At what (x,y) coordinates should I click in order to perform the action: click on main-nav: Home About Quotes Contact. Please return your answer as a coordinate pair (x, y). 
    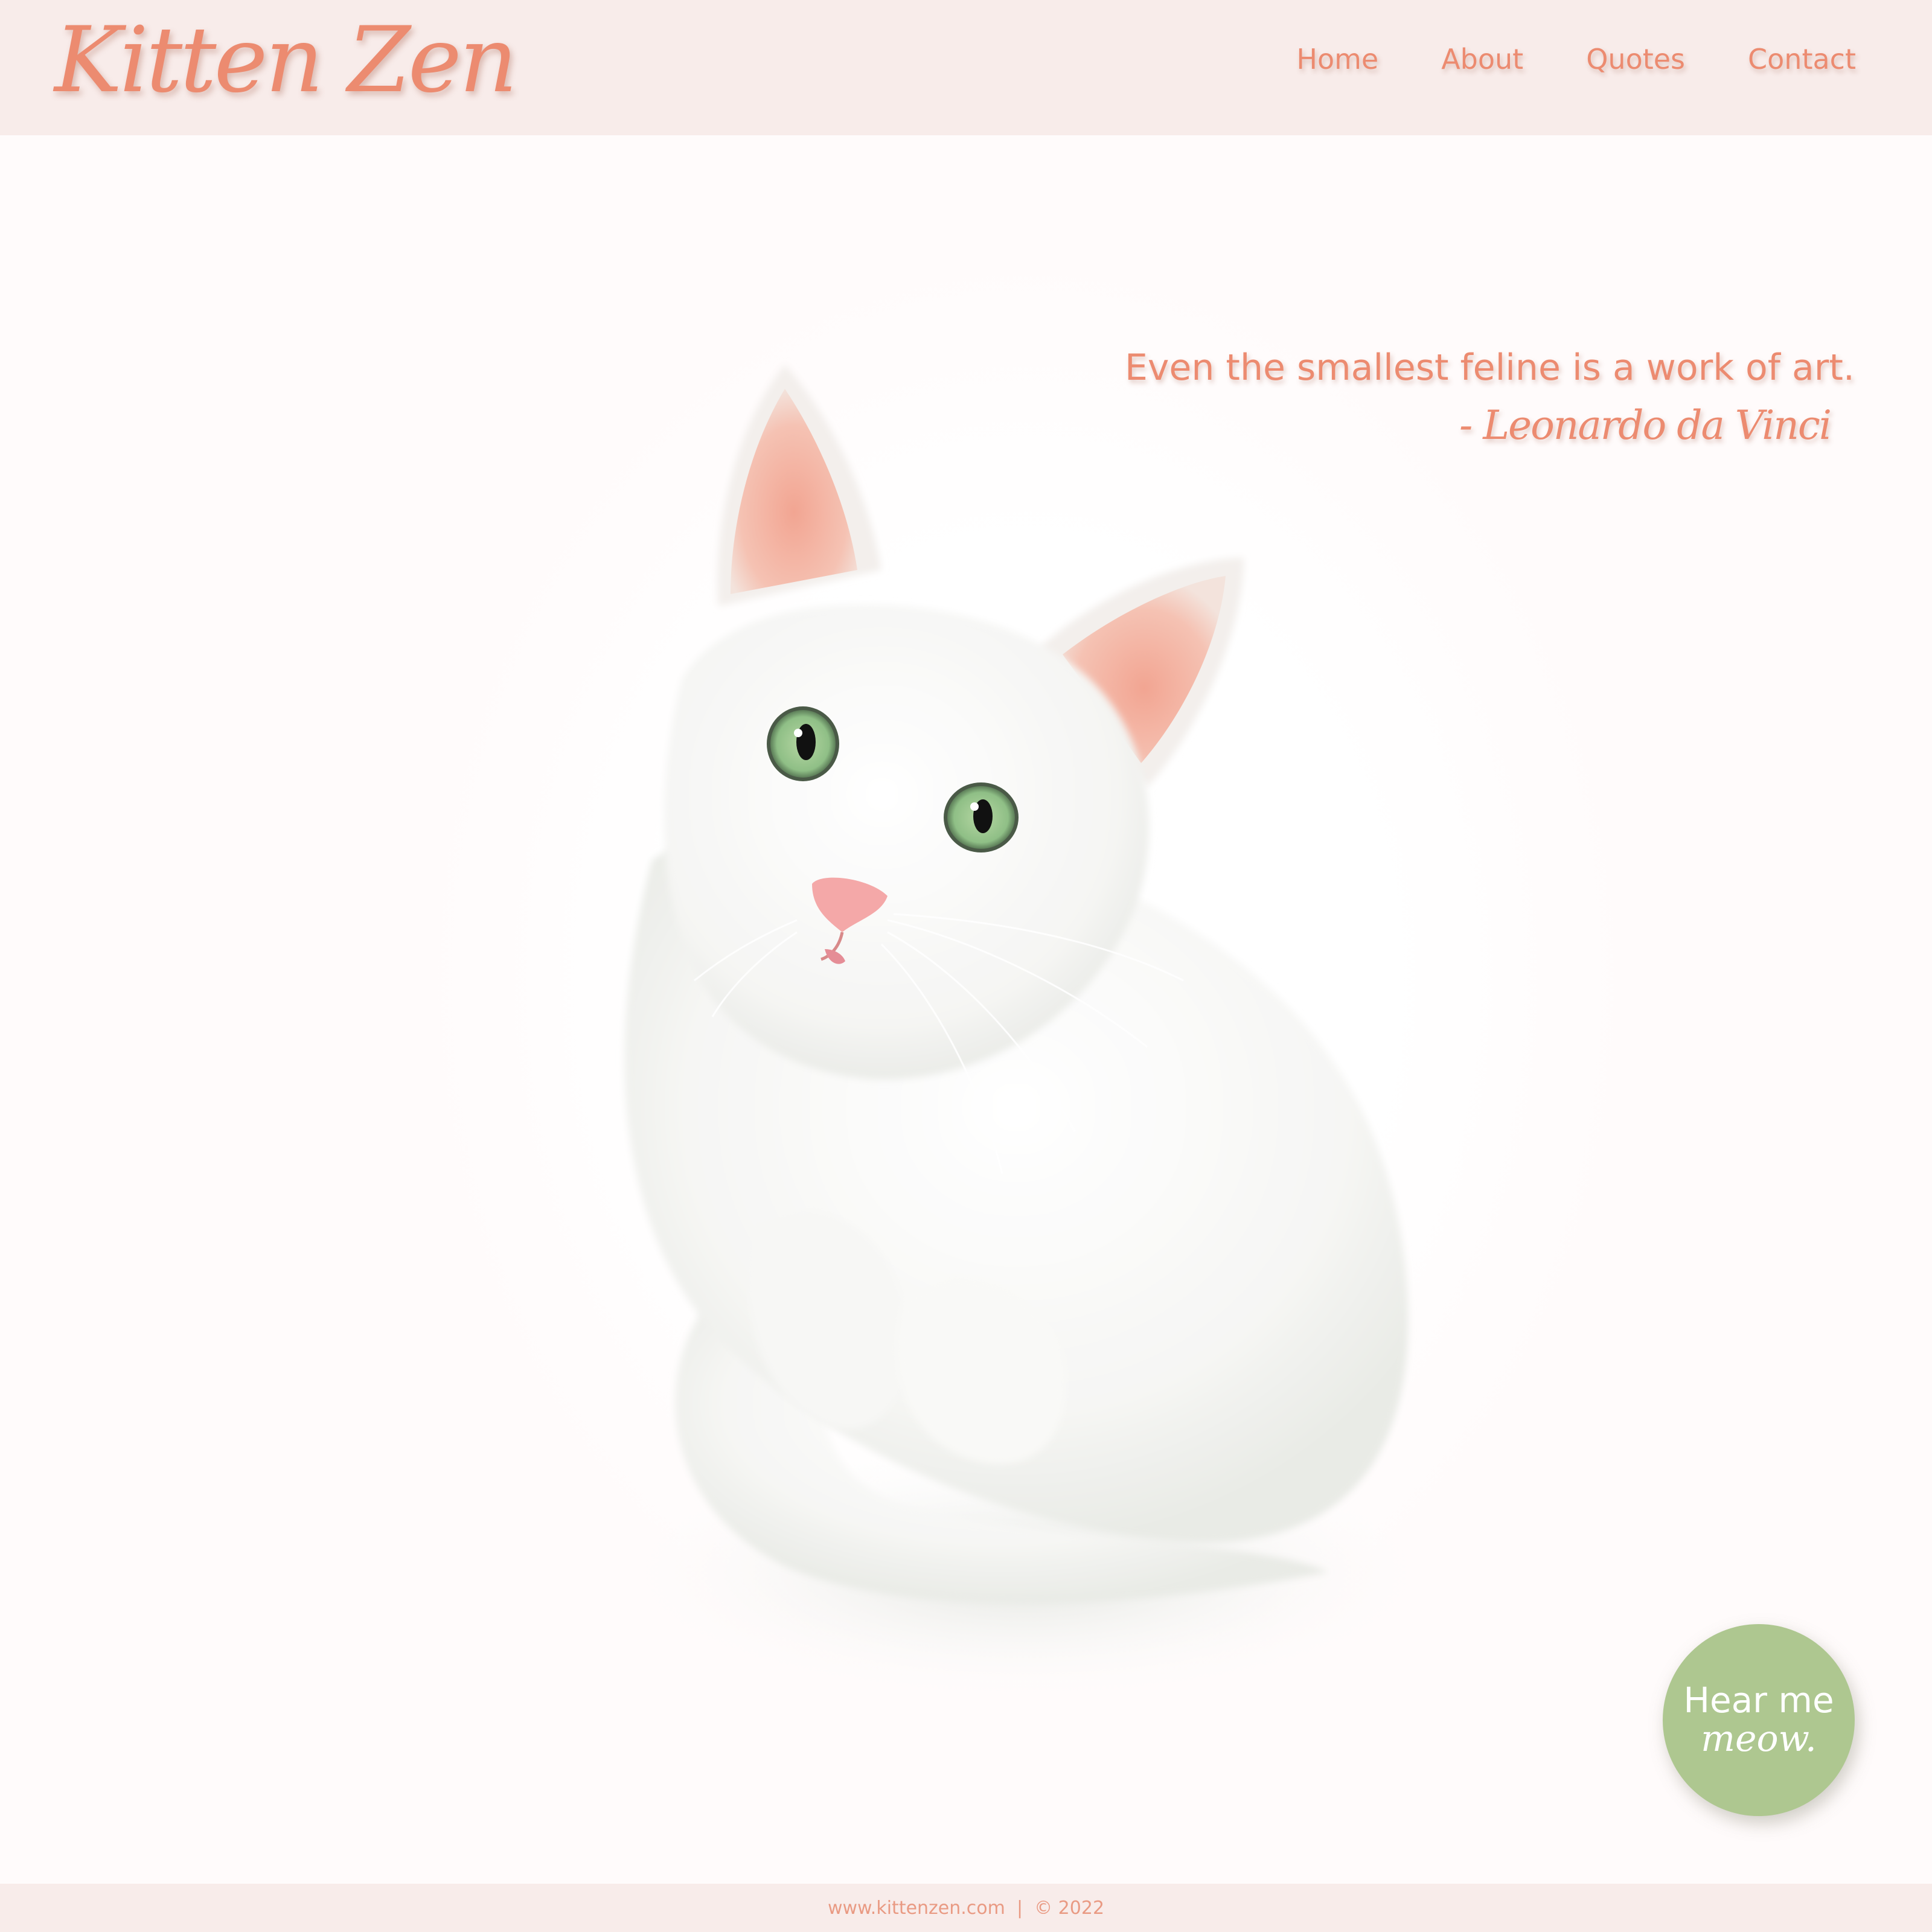
    Looking at the image, I should click on (1576, 59).